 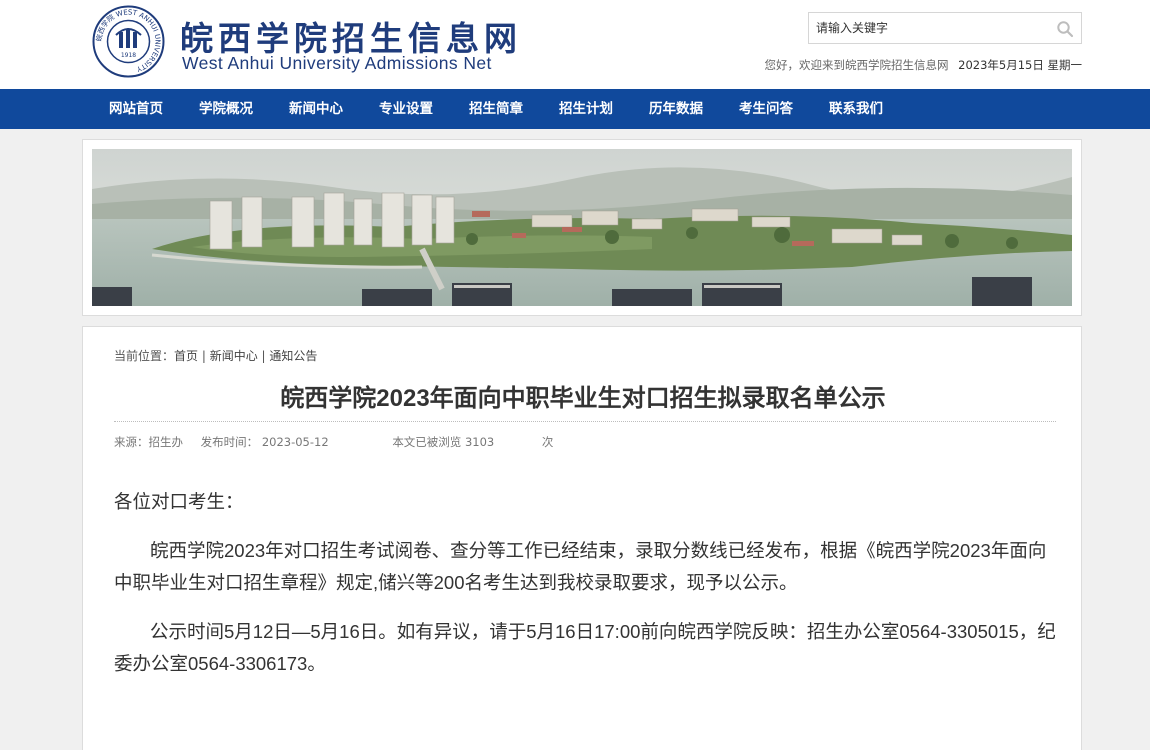 I want to click on breadcrumb-notice: 通知公告, so click(x=293, y=356).